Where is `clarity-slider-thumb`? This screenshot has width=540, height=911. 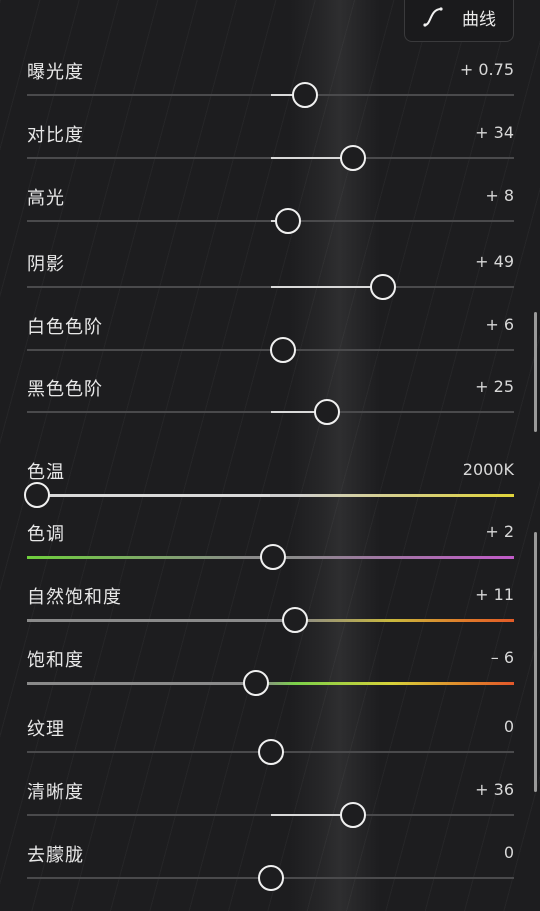 clarity-slider-thumb is located at coordinates (353, 815).